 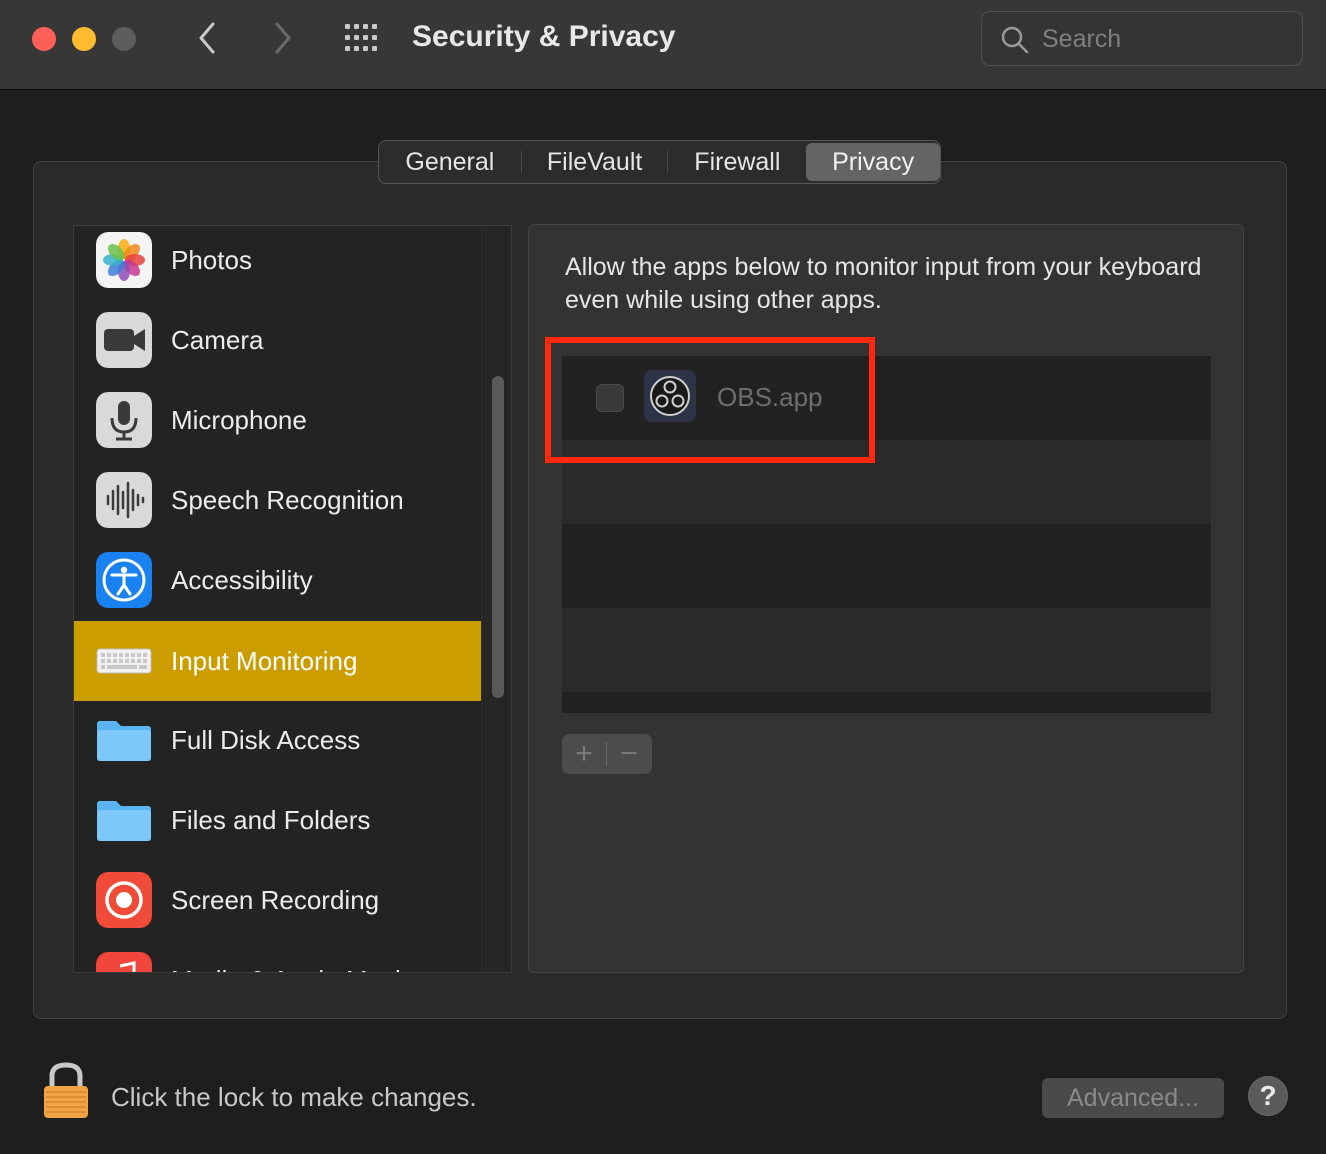 What do you see at coordinates (450, 162) in the screenshot?
I see `tab-general: General` at bounding box center [450, 162].